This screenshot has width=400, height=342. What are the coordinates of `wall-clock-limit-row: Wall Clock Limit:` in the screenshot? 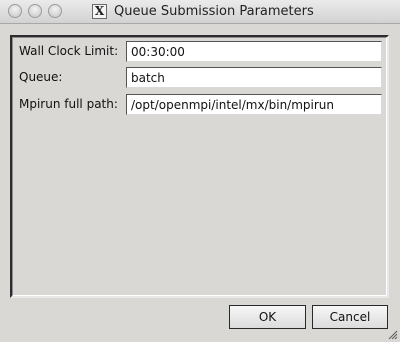 It's located at (200, 52).